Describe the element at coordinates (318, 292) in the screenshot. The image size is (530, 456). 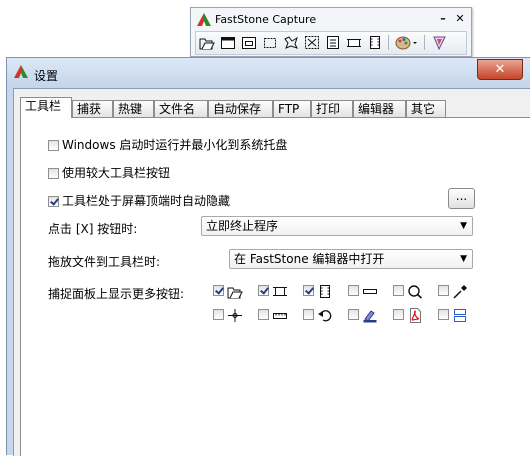
I see `panel-button-film` at that location.